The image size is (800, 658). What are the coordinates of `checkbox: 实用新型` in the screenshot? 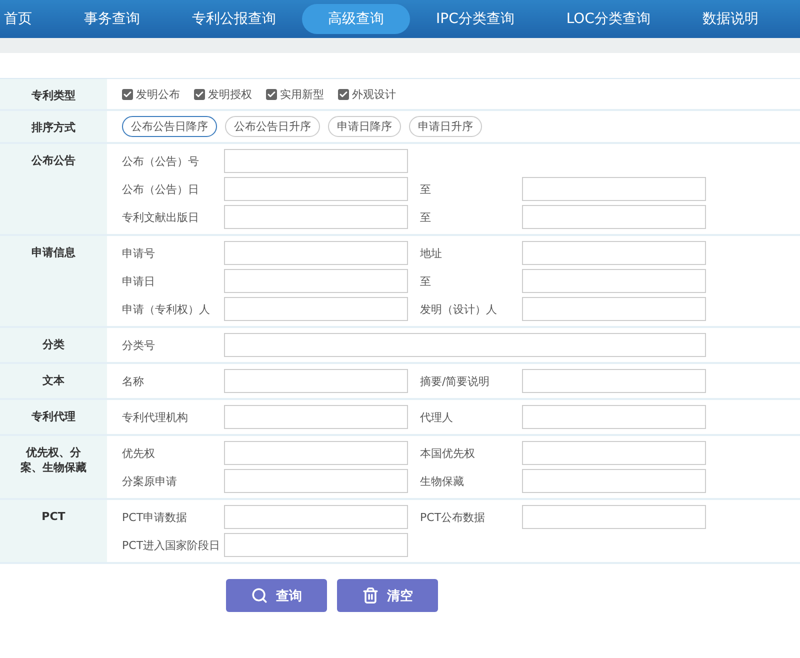 It's located at (295, 94).